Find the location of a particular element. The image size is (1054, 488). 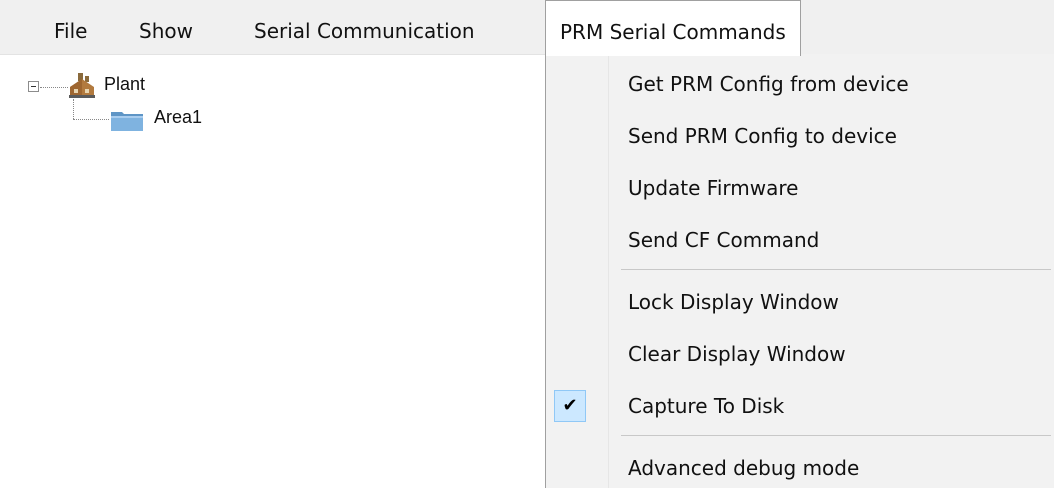

menuitem-capture-to-disk: ✔ Capture To Disk is located at coordinates (800, 406).